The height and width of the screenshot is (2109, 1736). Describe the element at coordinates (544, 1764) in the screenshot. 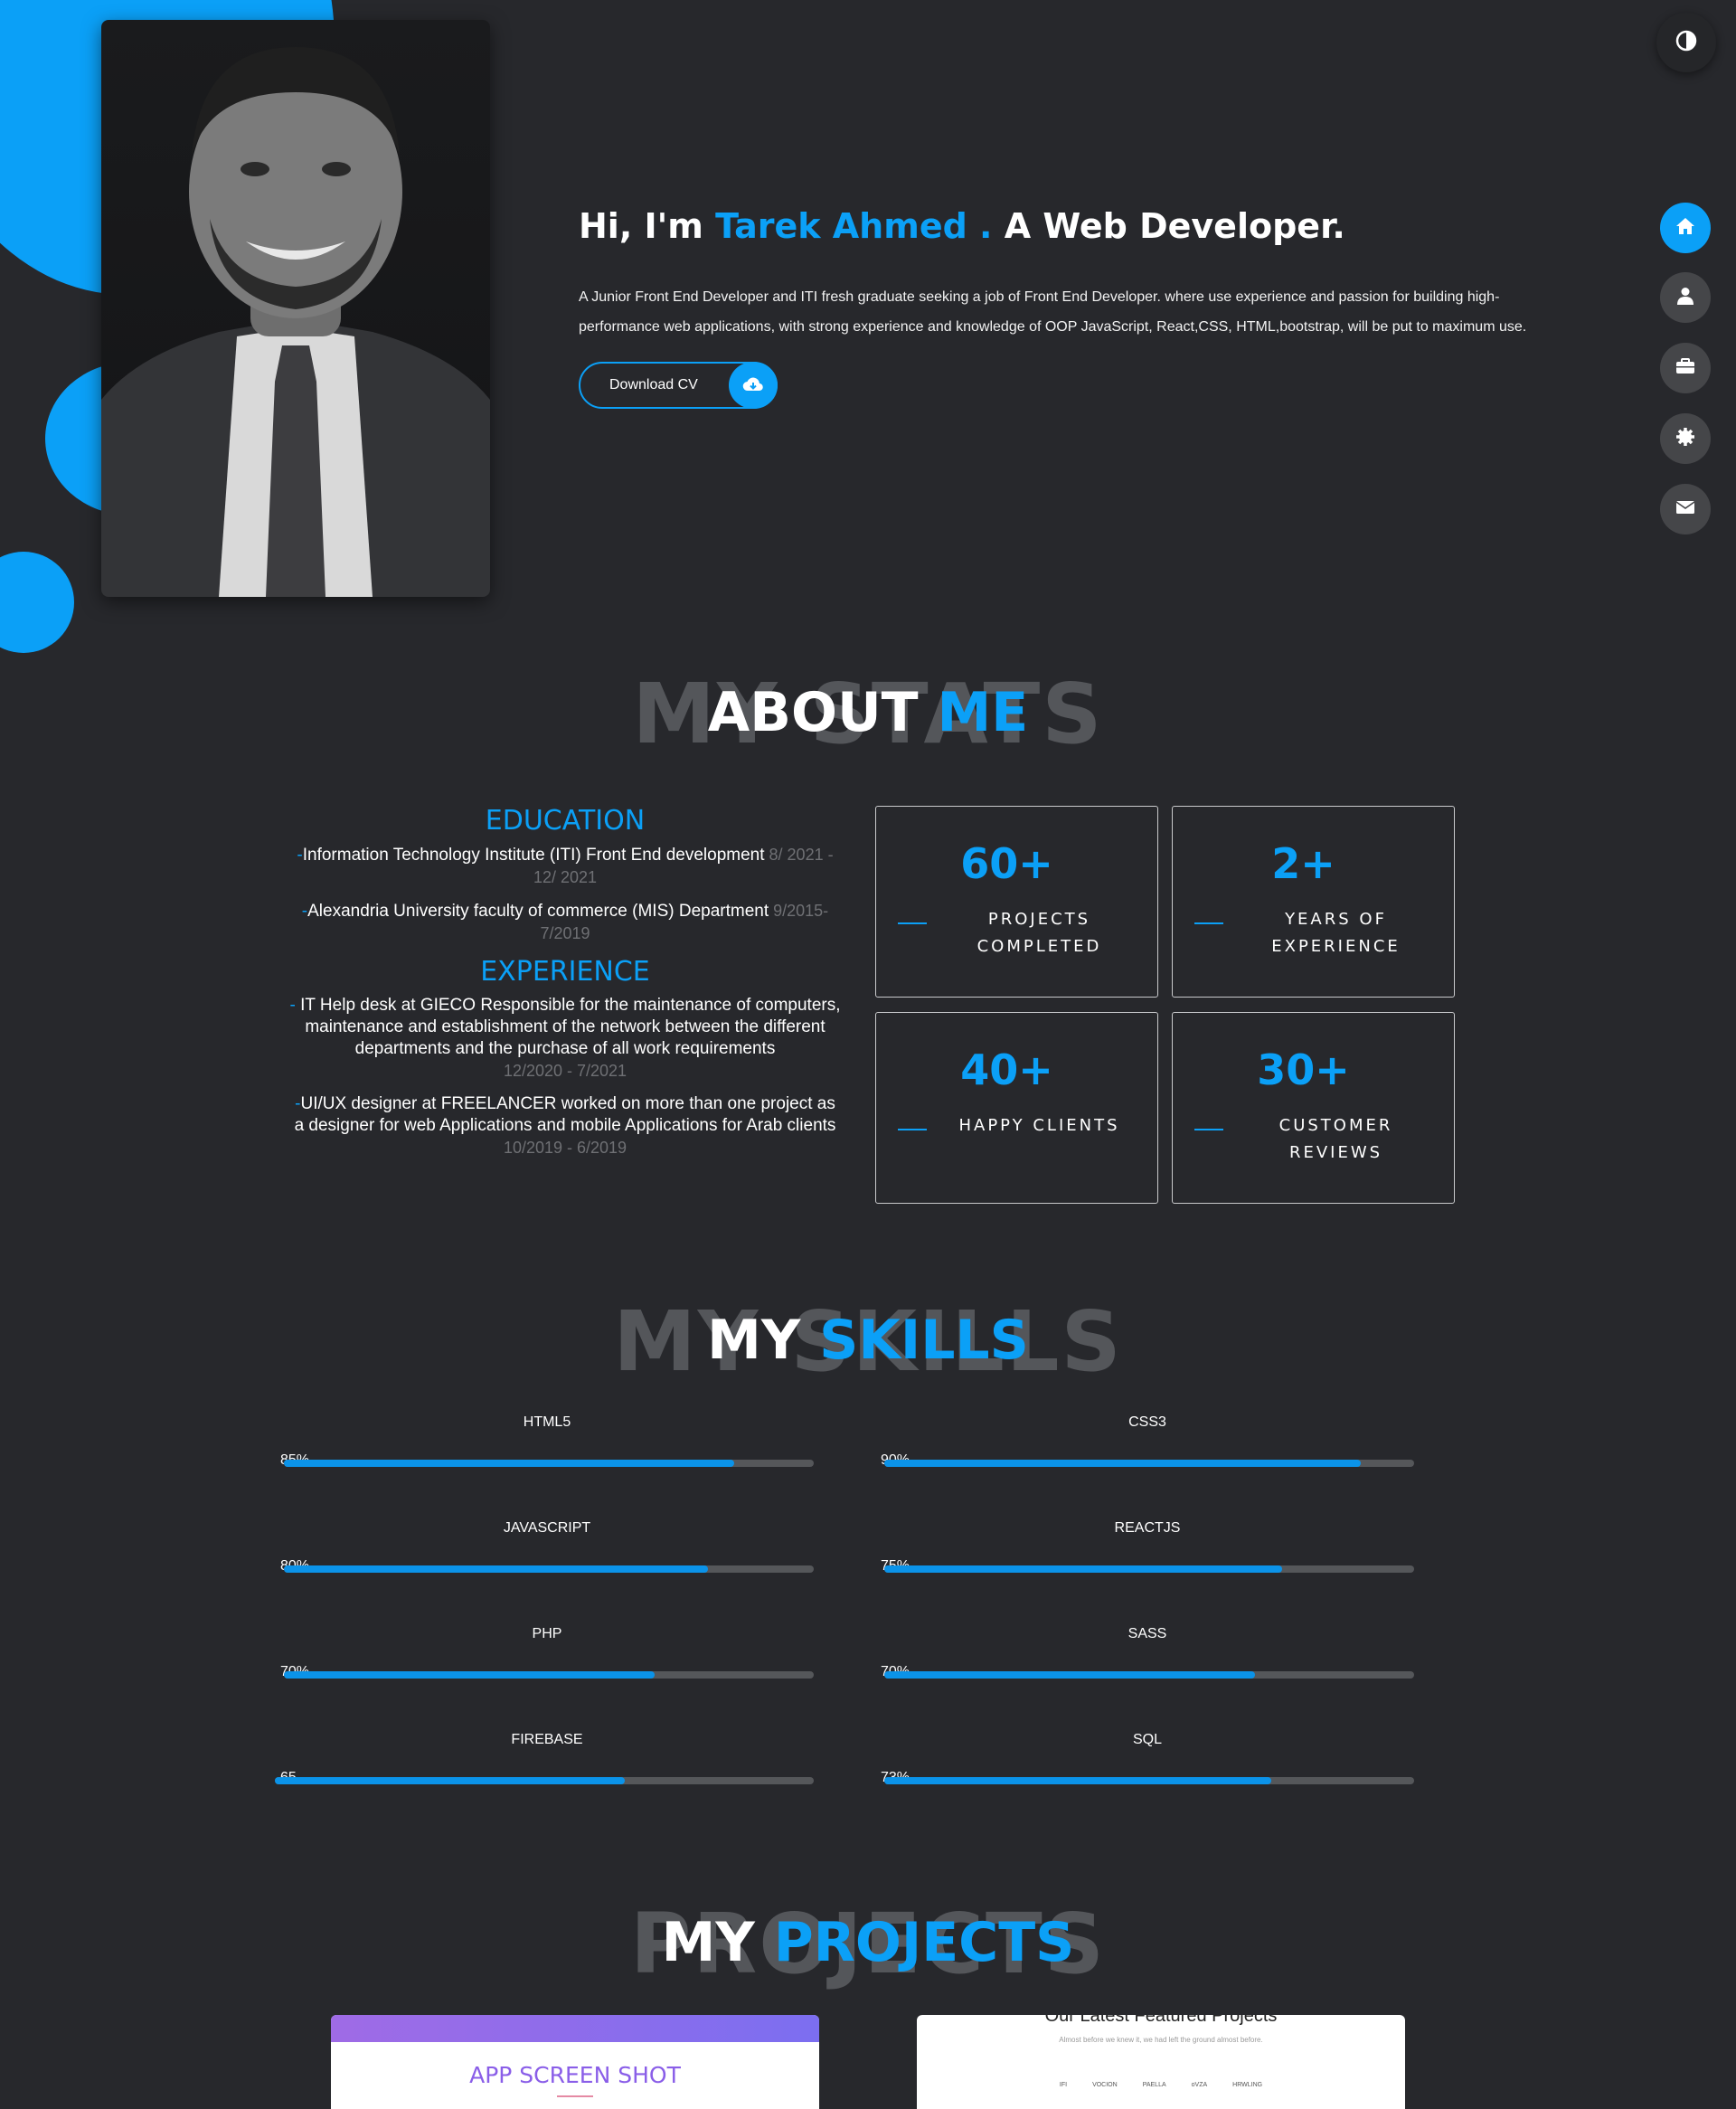

I see `skill-item: FIREBASE65` at that location.